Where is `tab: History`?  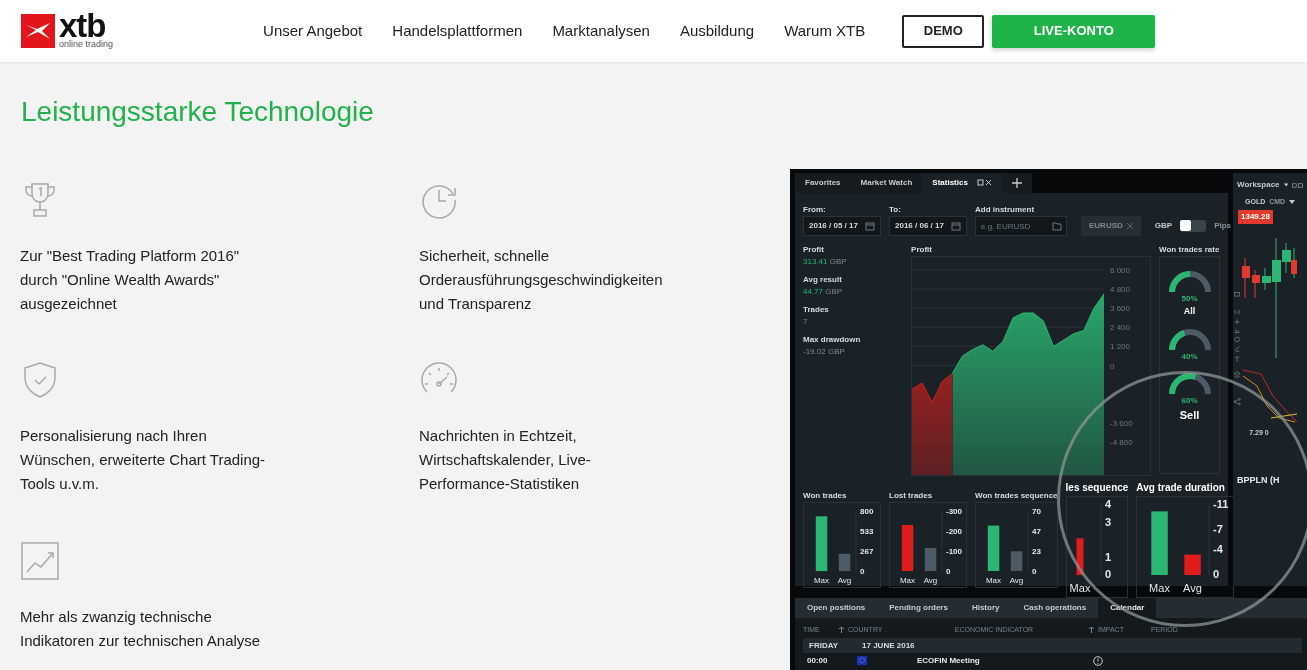 tab: History is located at coordinates (985, 608).